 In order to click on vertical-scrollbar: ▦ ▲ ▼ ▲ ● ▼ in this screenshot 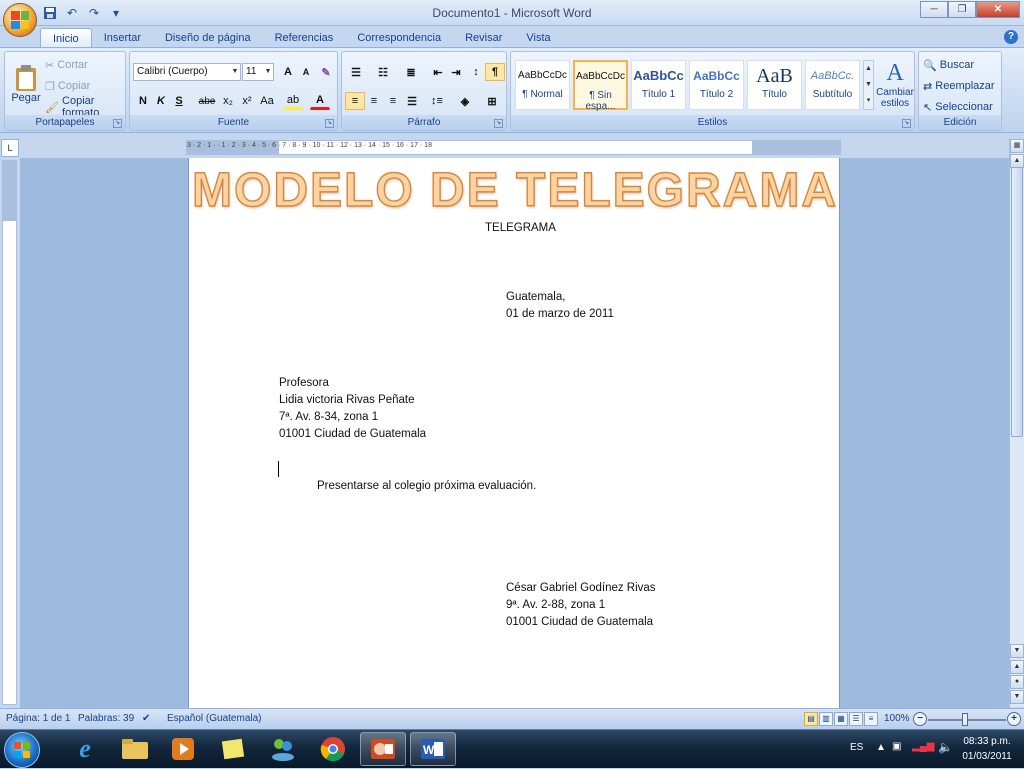, I will do `click(1016, 423)`.